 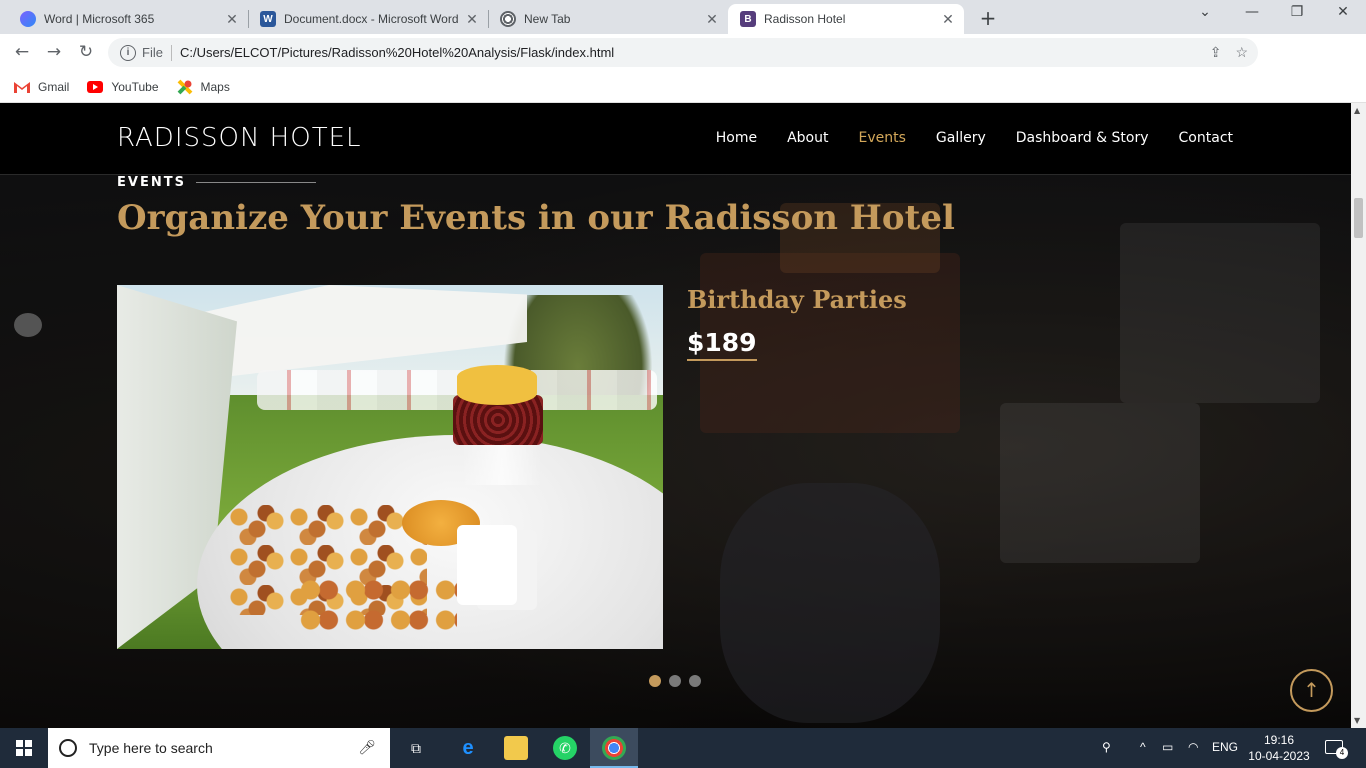 I want to click on nav-gallery: Gallery, so click(x=961, y=138).